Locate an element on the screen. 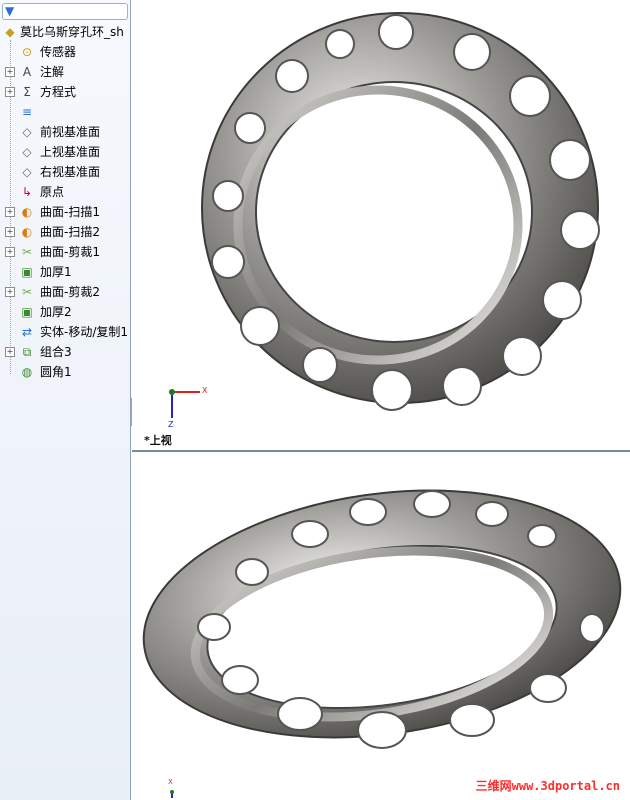 The height and width of the screenshot is (800, 630). tree-root-label: 莫比乌斯穿孔环_sh is located at coordinates (72, 32).